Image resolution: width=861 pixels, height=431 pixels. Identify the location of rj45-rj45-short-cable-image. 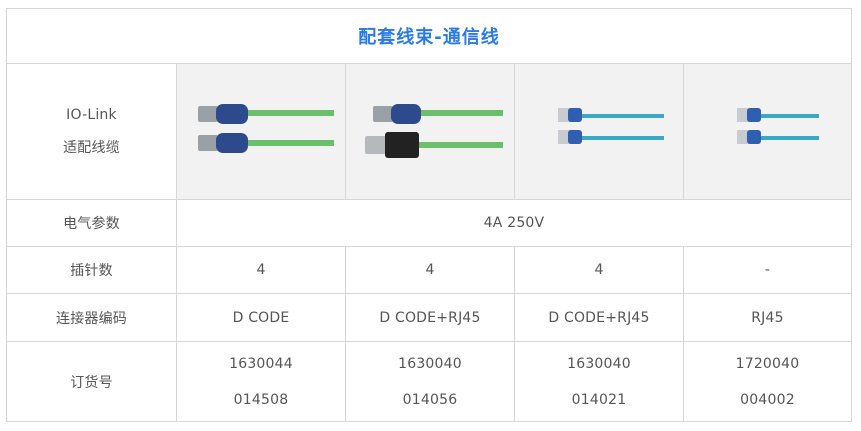
(777, 125).